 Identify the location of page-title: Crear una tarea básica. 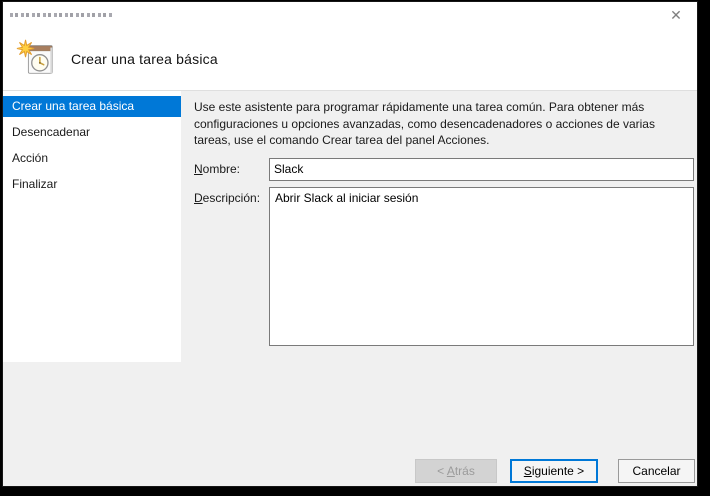
(144, 59).